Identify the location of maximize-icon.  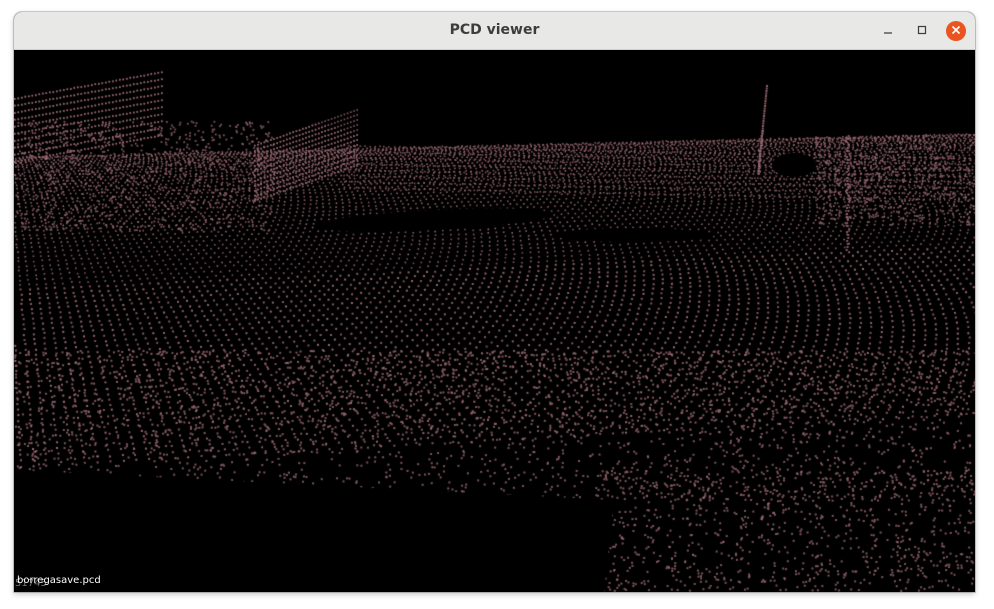
(922, 31).